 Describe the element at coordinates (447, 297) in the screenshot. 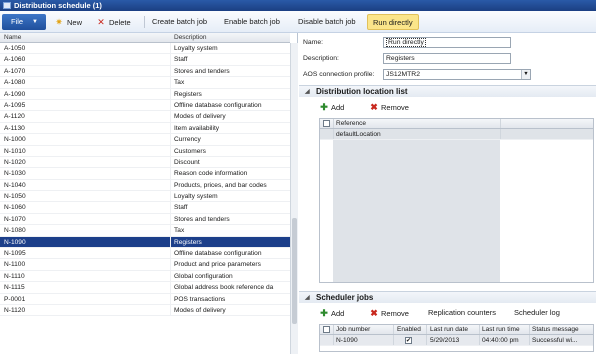

I see `scheduler-jobs-section-header: ◢ Scheduler jobs` at that location.